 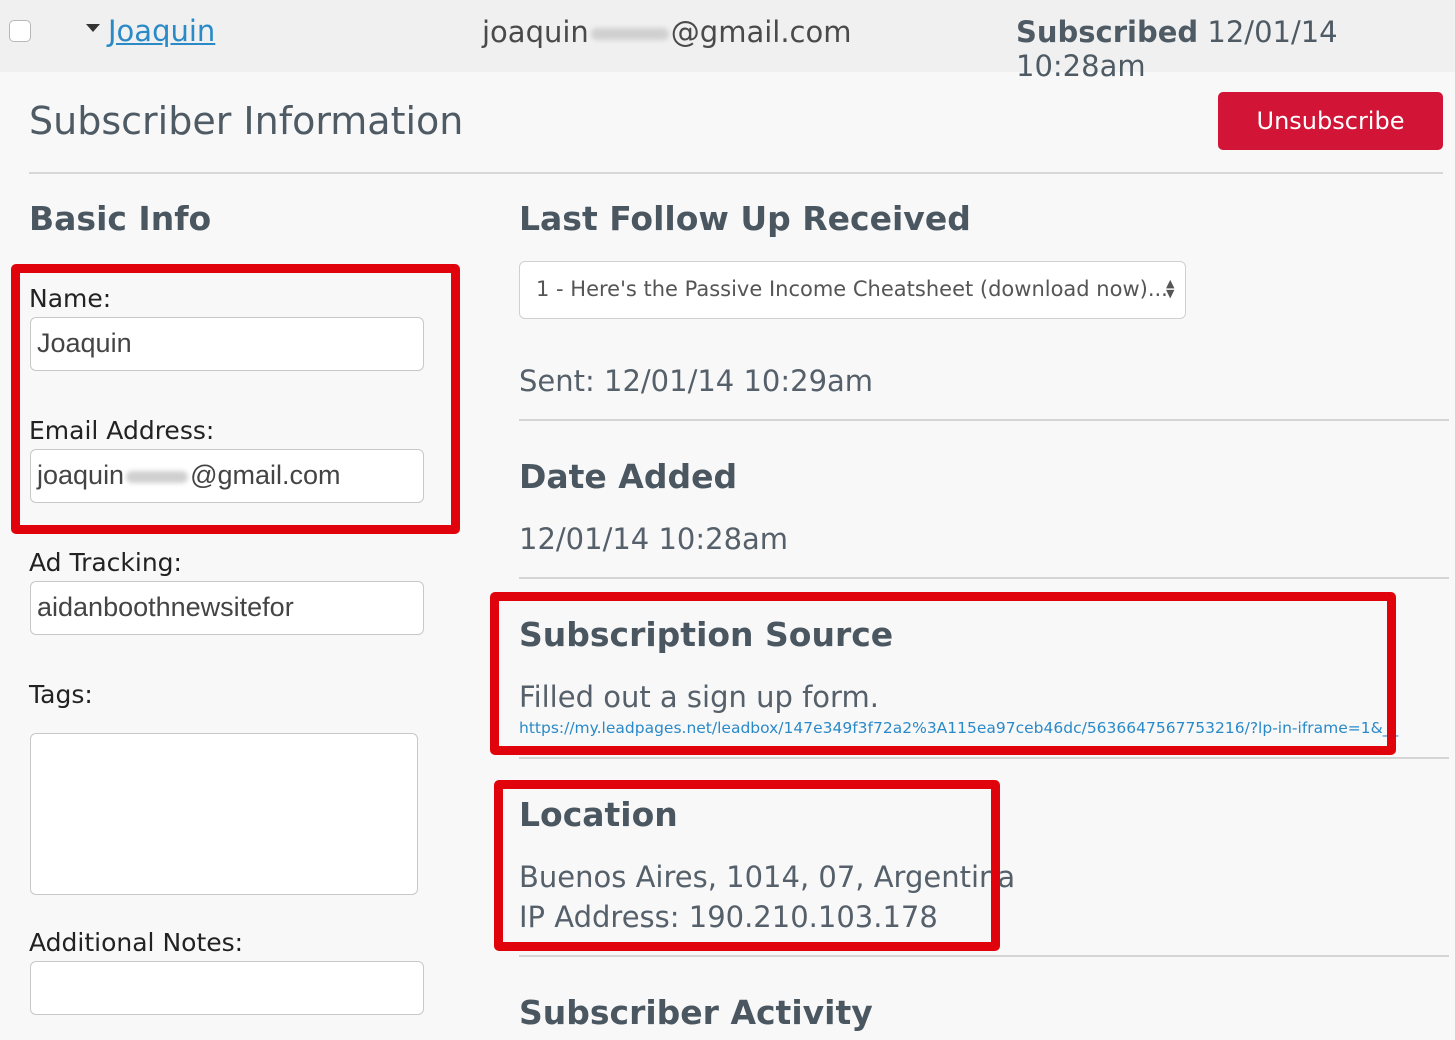 What do you see at coordinates (93, 28) in the screenshot?
I see `collapse-caret-icon` at bounding box center [93, 28].